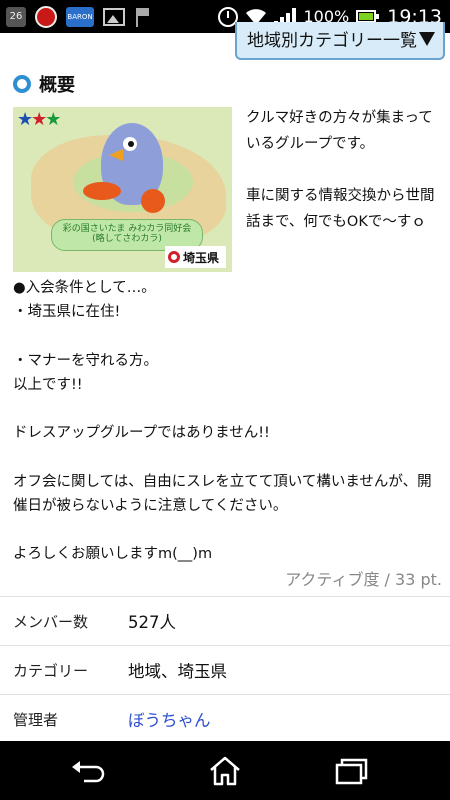  Describe the element at coordinates (122, 189) in the screenshot. I see `group-image: ★★★ 彩の国さいたま みわカラ同好会 (略してさわカラ) 埼玉県` at that location.